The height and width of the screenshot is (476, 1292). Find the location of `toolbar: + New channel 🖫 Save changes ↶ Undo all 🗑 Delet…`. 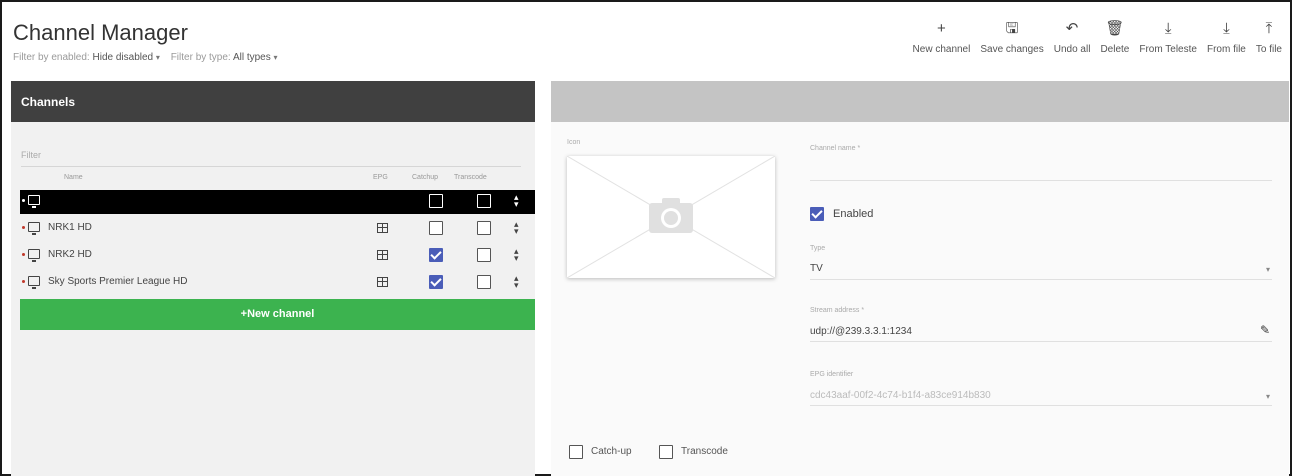

toolbar: + New channel 🖫 Save changes ↶ Undo all 🗑 Delet… is located at coordinates (1092, 37).